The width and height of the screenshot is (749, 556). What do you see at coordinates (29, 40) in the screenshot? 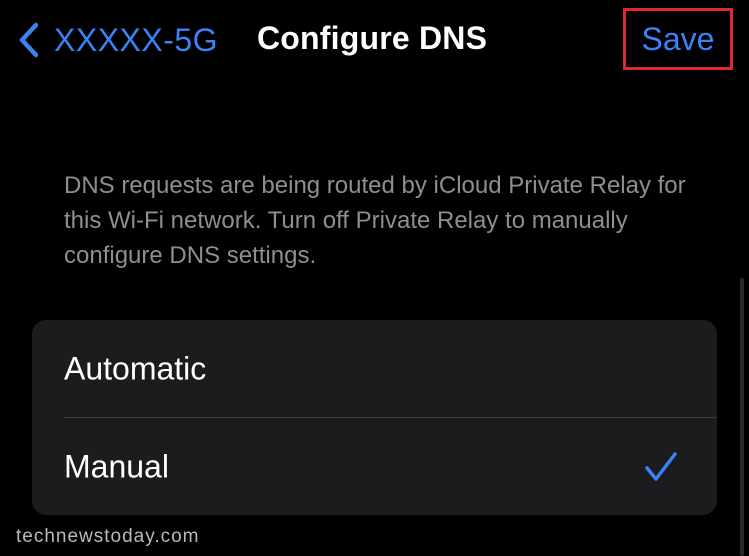
I see `chevron-left-icon` at bounding box center [29, 40].